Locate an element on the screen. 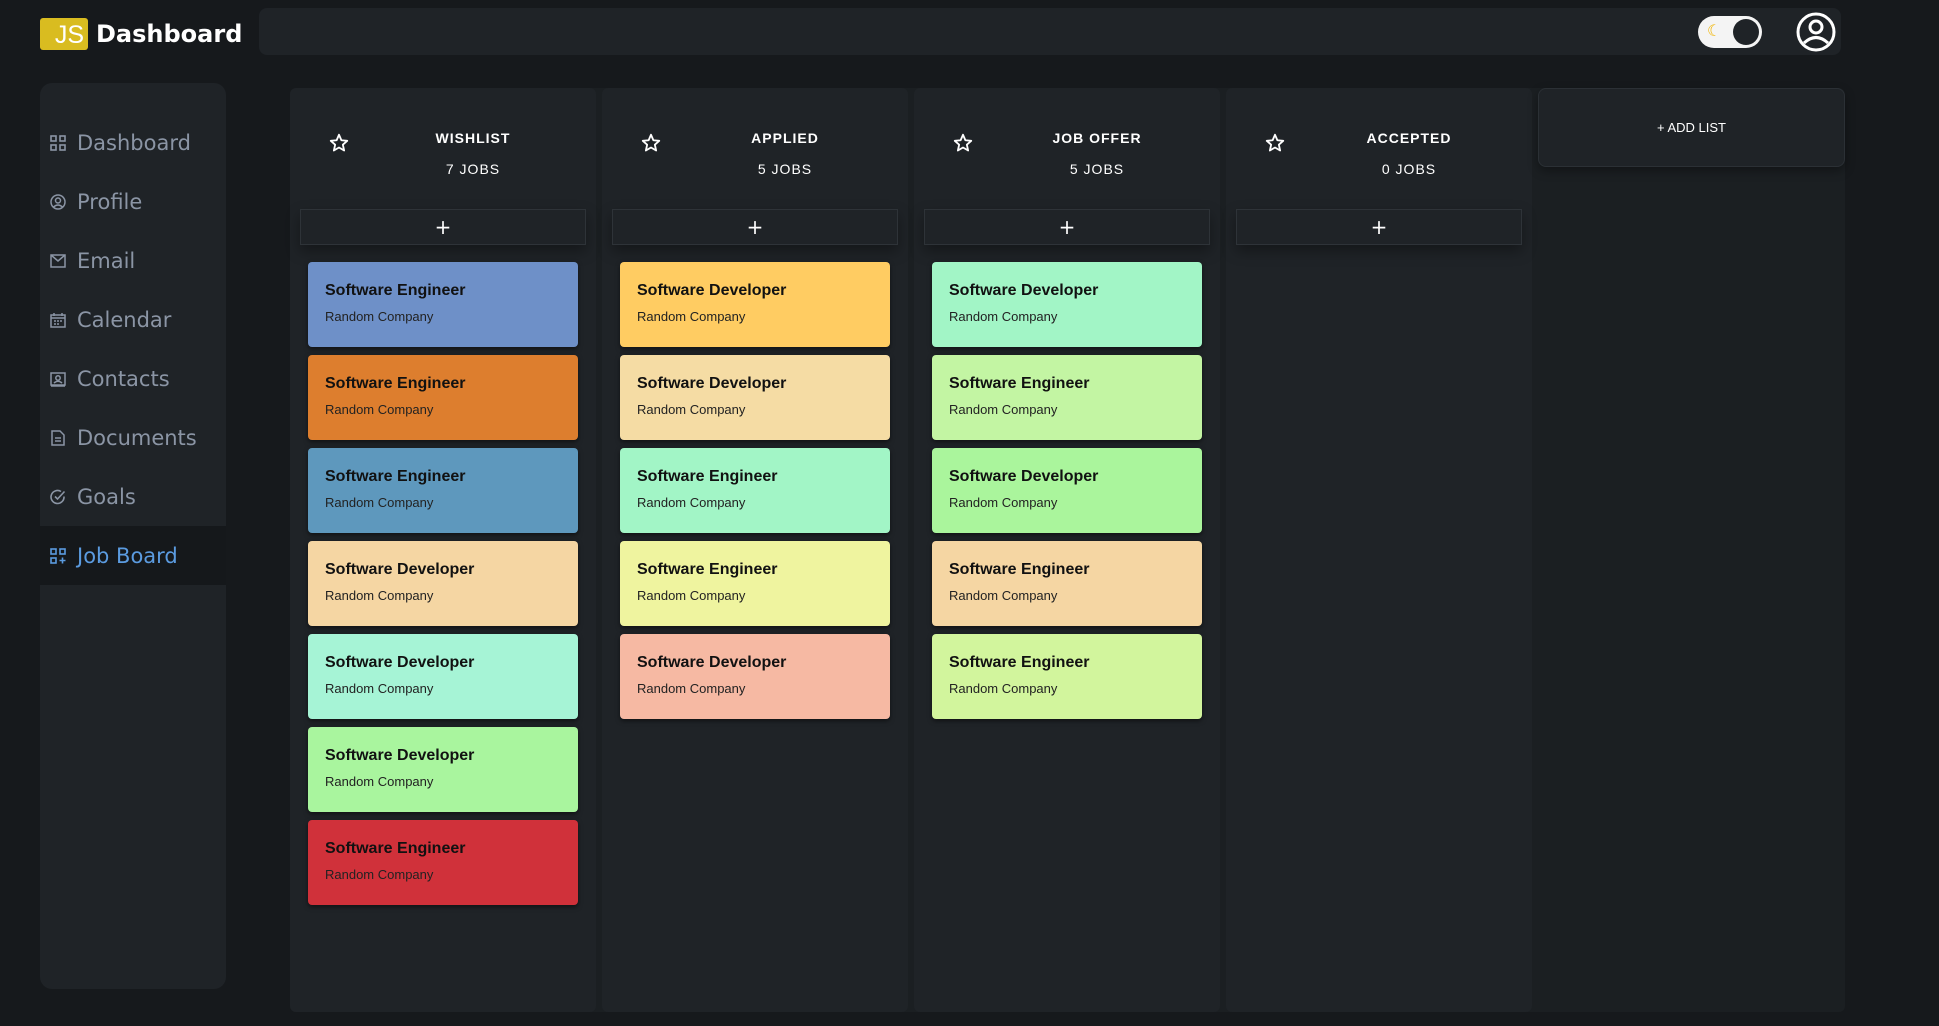  sidebar-item-dashboard: Dashboard is located at coordinates (133, 142).